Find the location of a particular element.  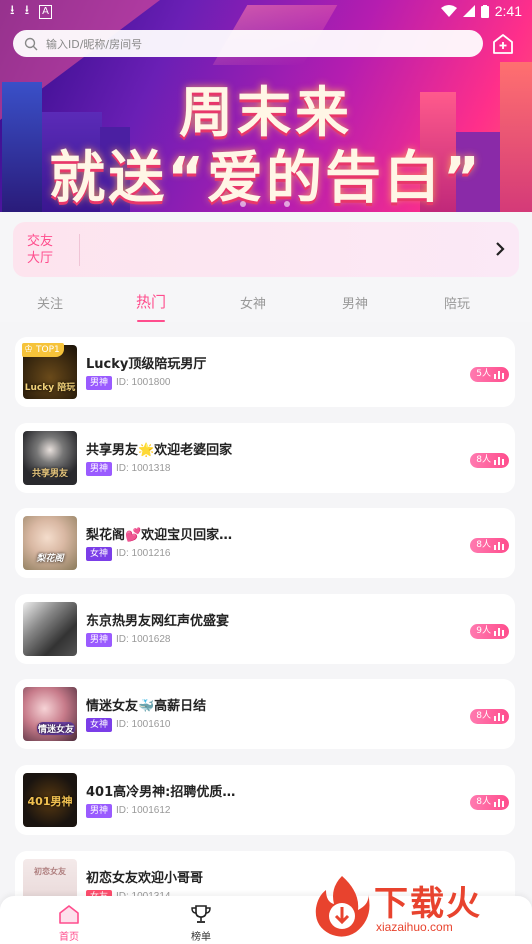

room-title: 初恋女友欢迎小哥哥 is located at coordinates (145, 878).